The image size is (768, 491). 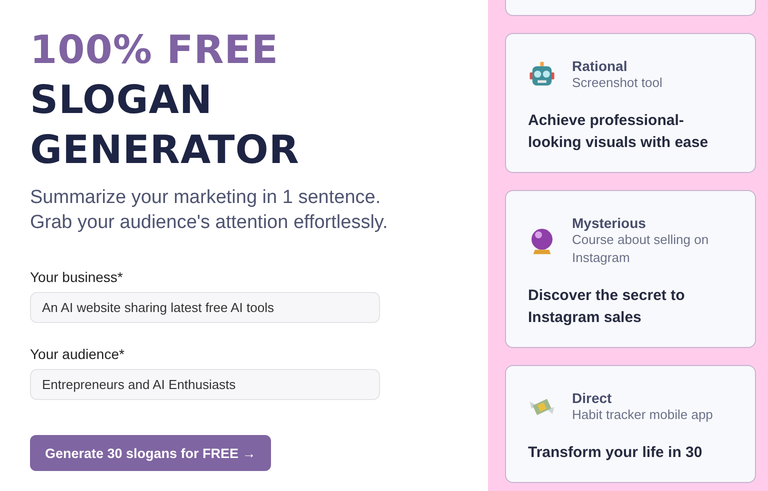 I want to click on headline: SLOGAN, so click(x=122, y=101).